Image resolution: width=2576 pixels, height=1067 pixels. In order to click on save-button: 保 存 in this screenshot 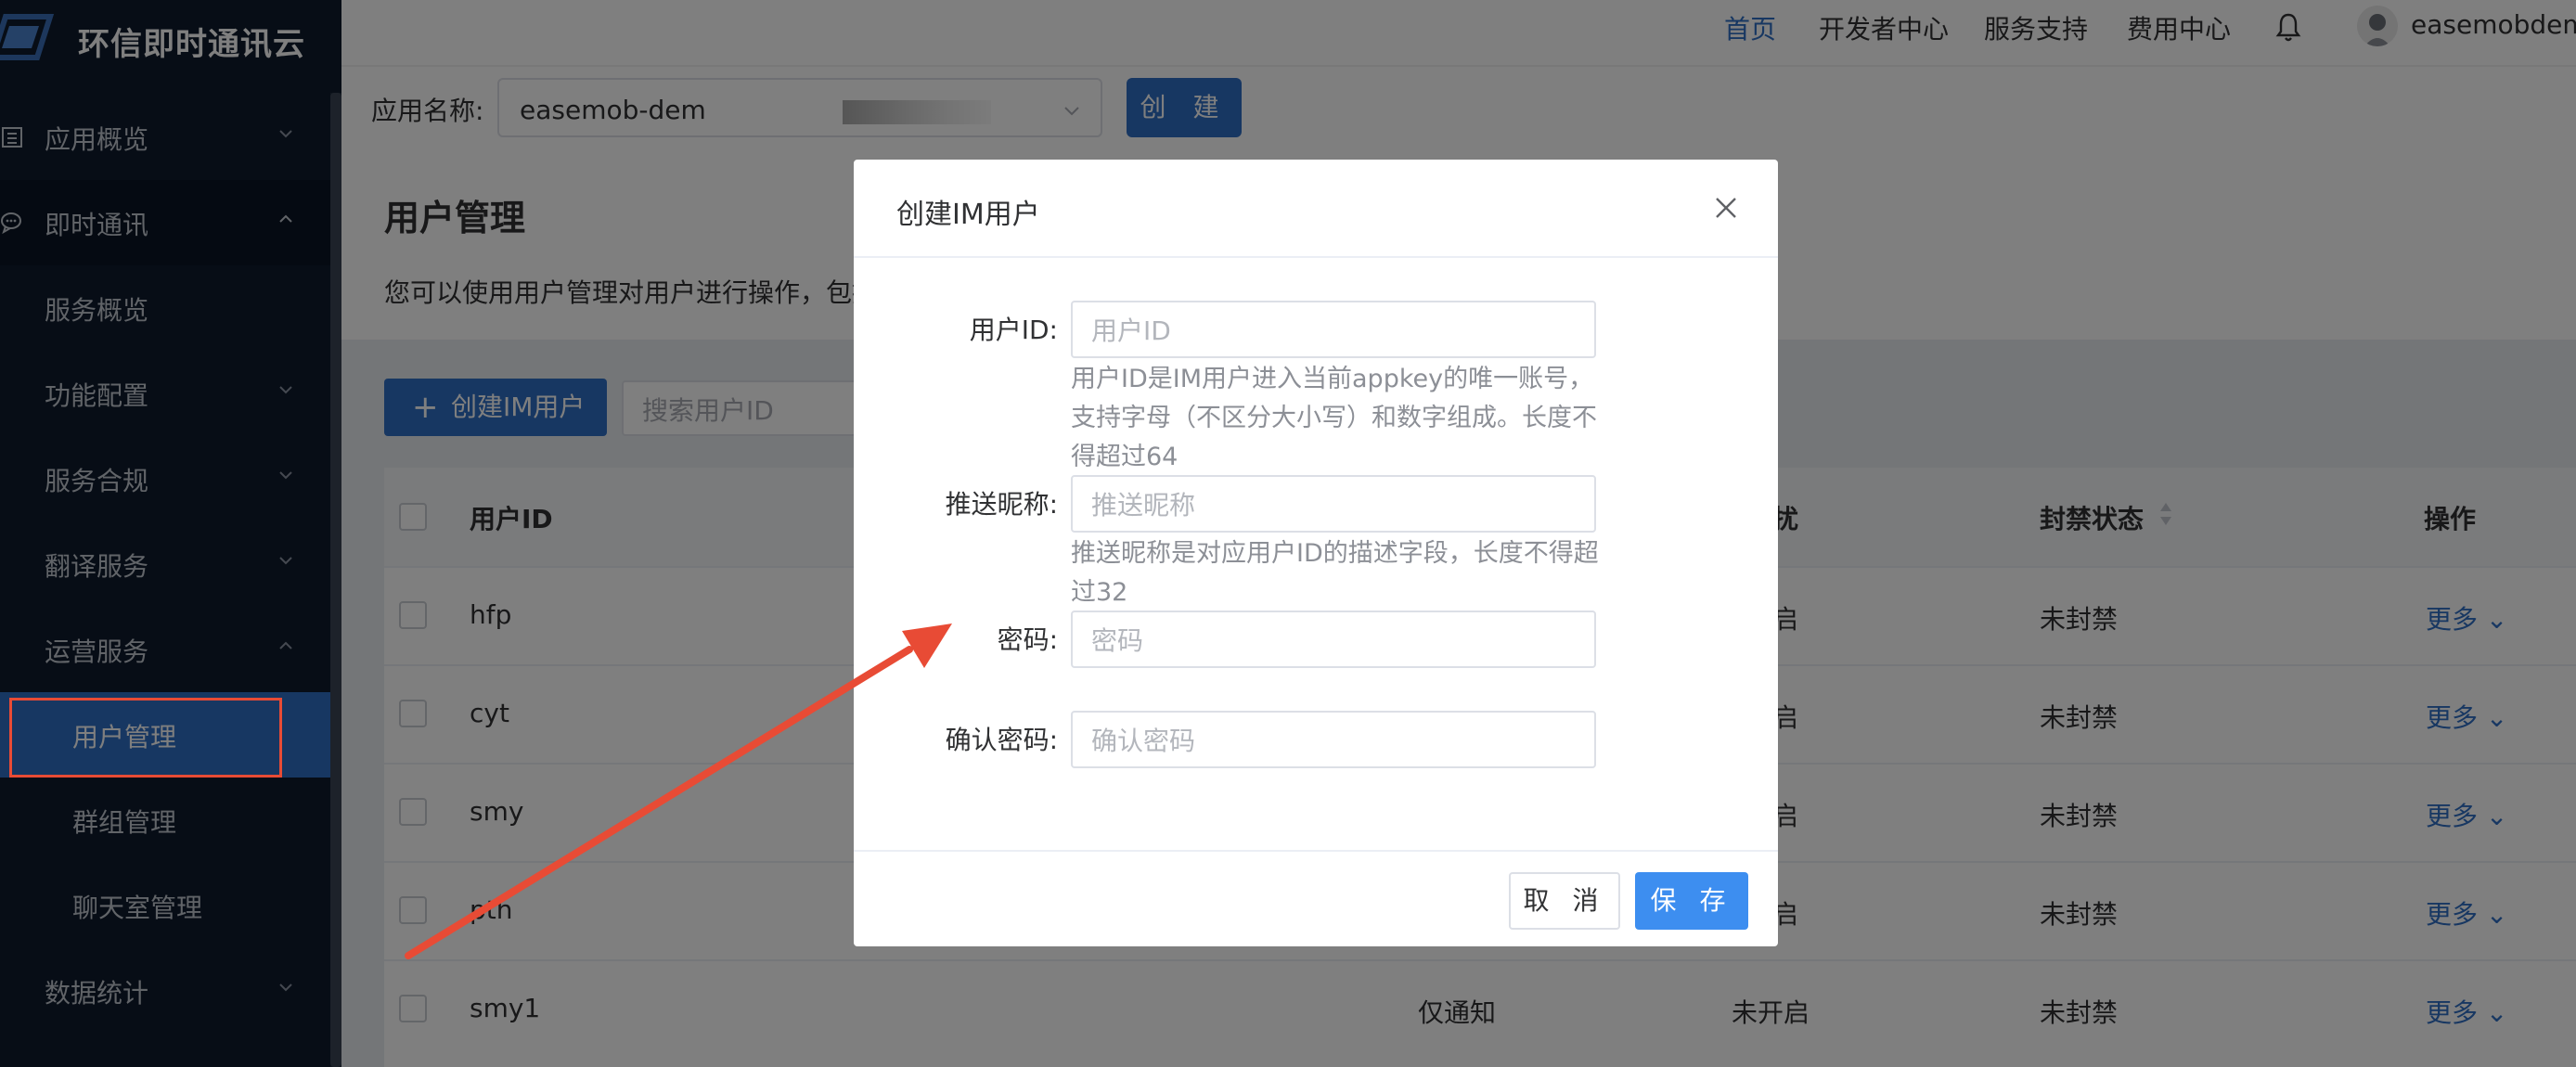, I will do `click(1691, 901)`.